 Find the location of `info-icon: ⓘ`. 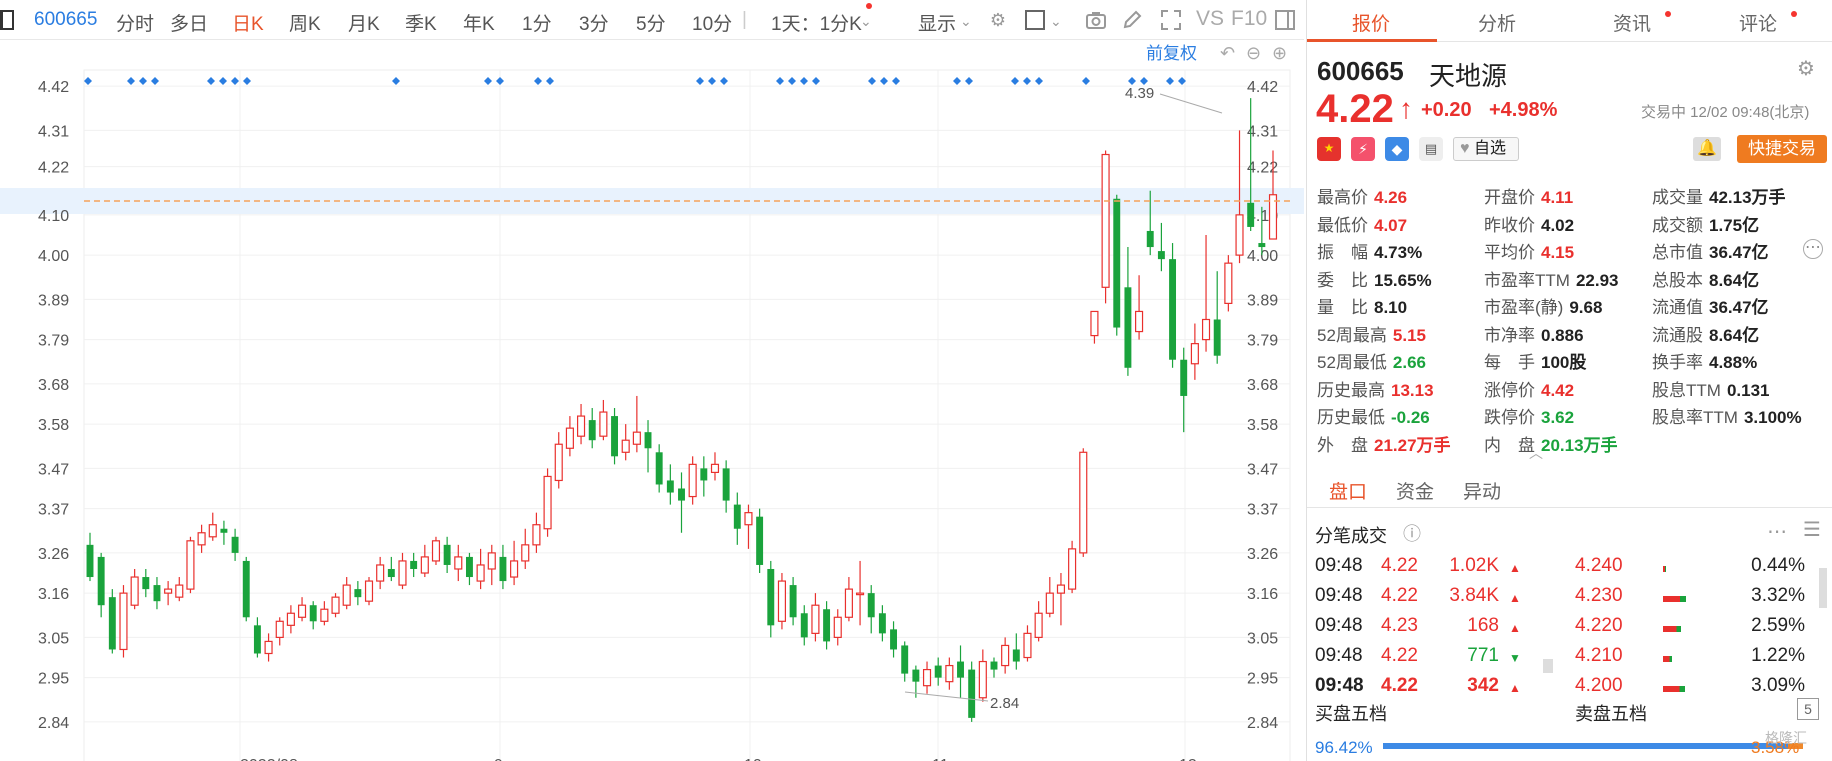

info-icon: ⓘ is located at coordinates (1412, 533).